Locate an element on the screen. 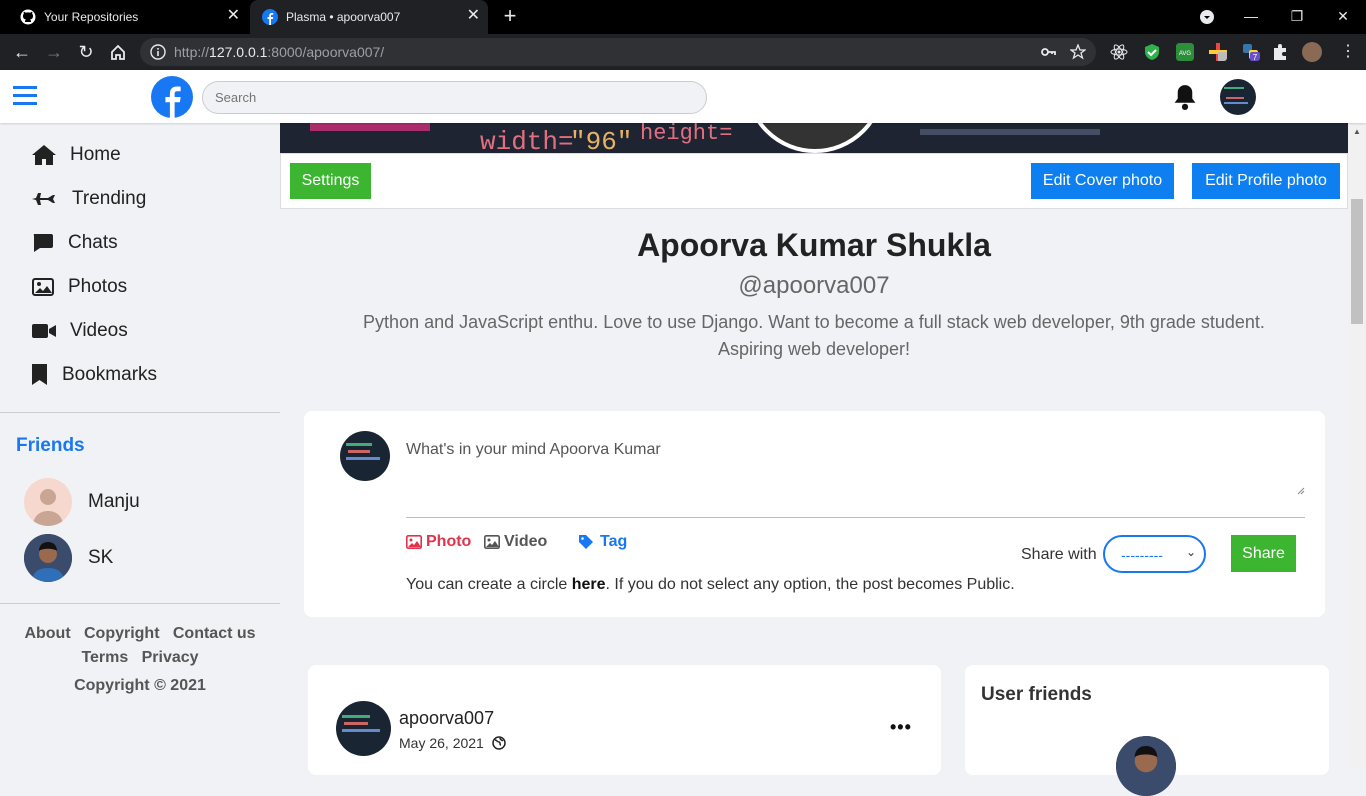 This screenshot has width=1366, height=796. share-button: Share is located at coordinates (1263, 553).